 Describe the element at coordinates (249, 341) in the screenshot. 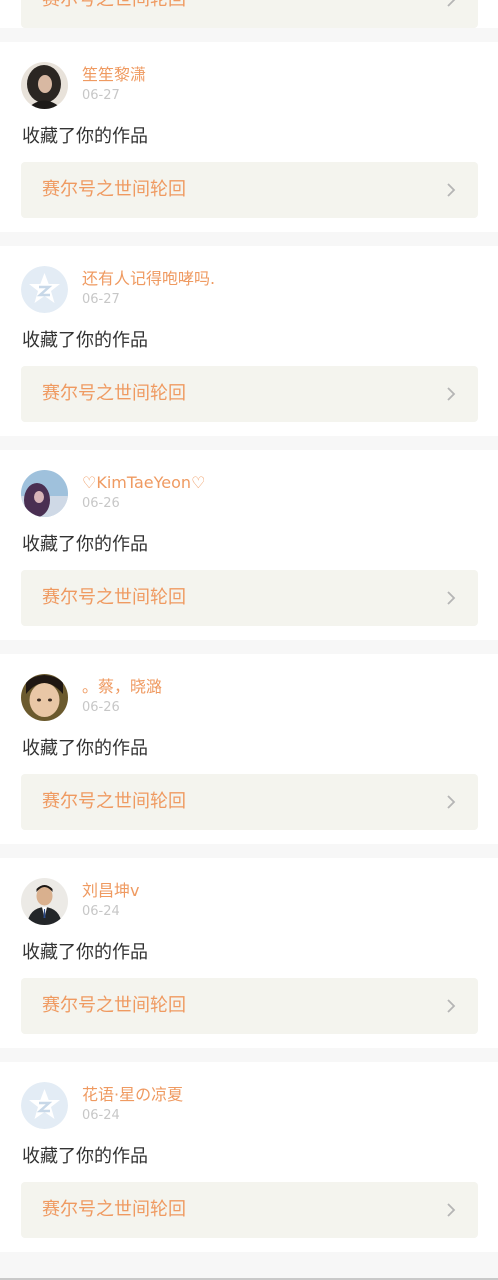

I see `notification-card: 还有人记得咆哮吗. 06-27 收藏了你的作品 赛尔号之世间轮回` at that location.